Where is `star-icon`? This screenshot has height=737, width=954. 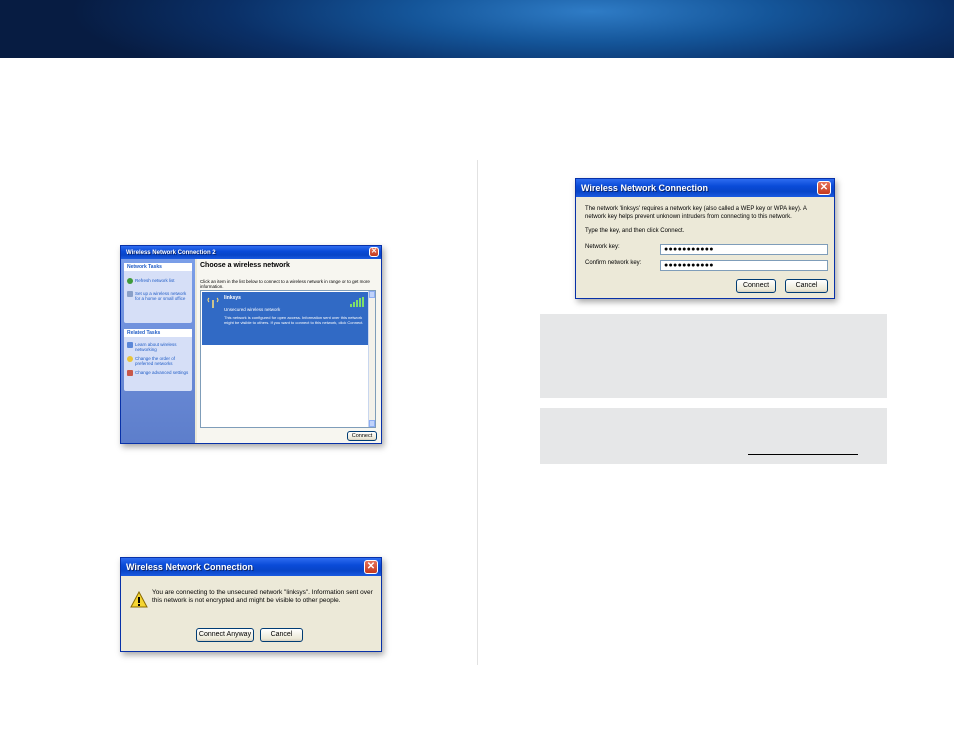
star-icon is located at coordinates (130, 359).